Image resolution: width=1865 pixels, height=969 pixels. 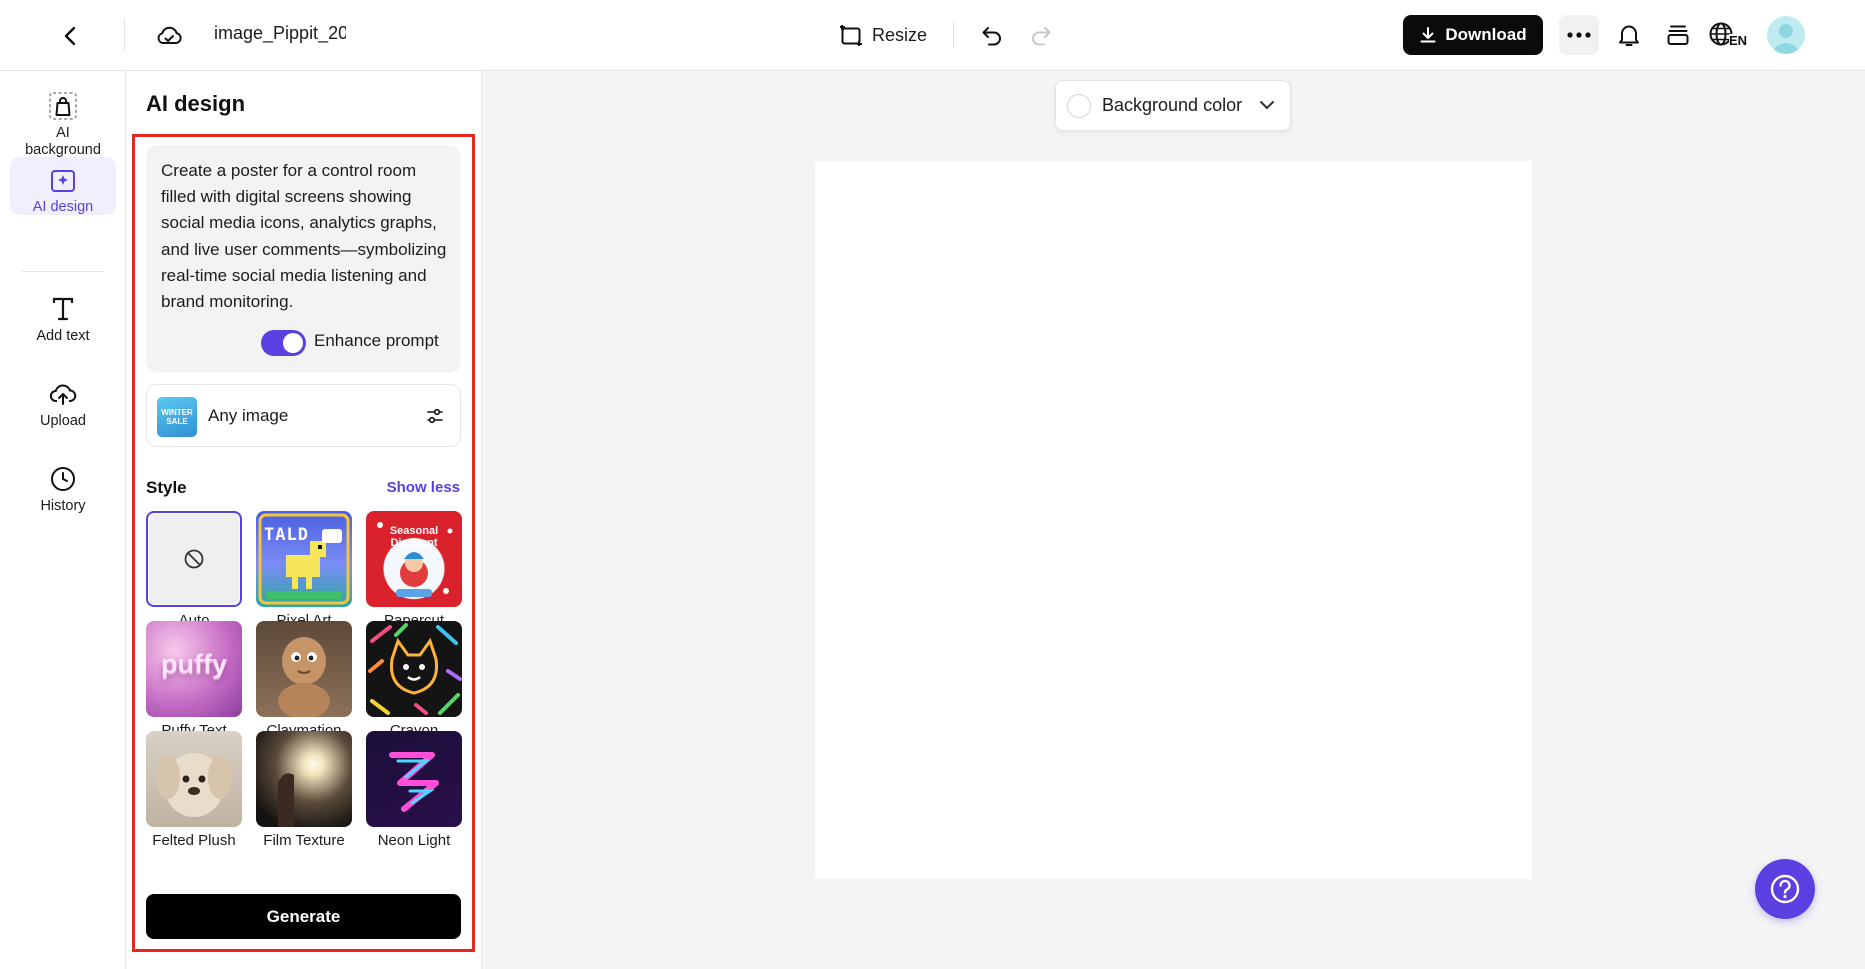 What do you see at coordinates (63, 106) in the screenshot?
I see `bag-icon` at bounding box center [63, 106].